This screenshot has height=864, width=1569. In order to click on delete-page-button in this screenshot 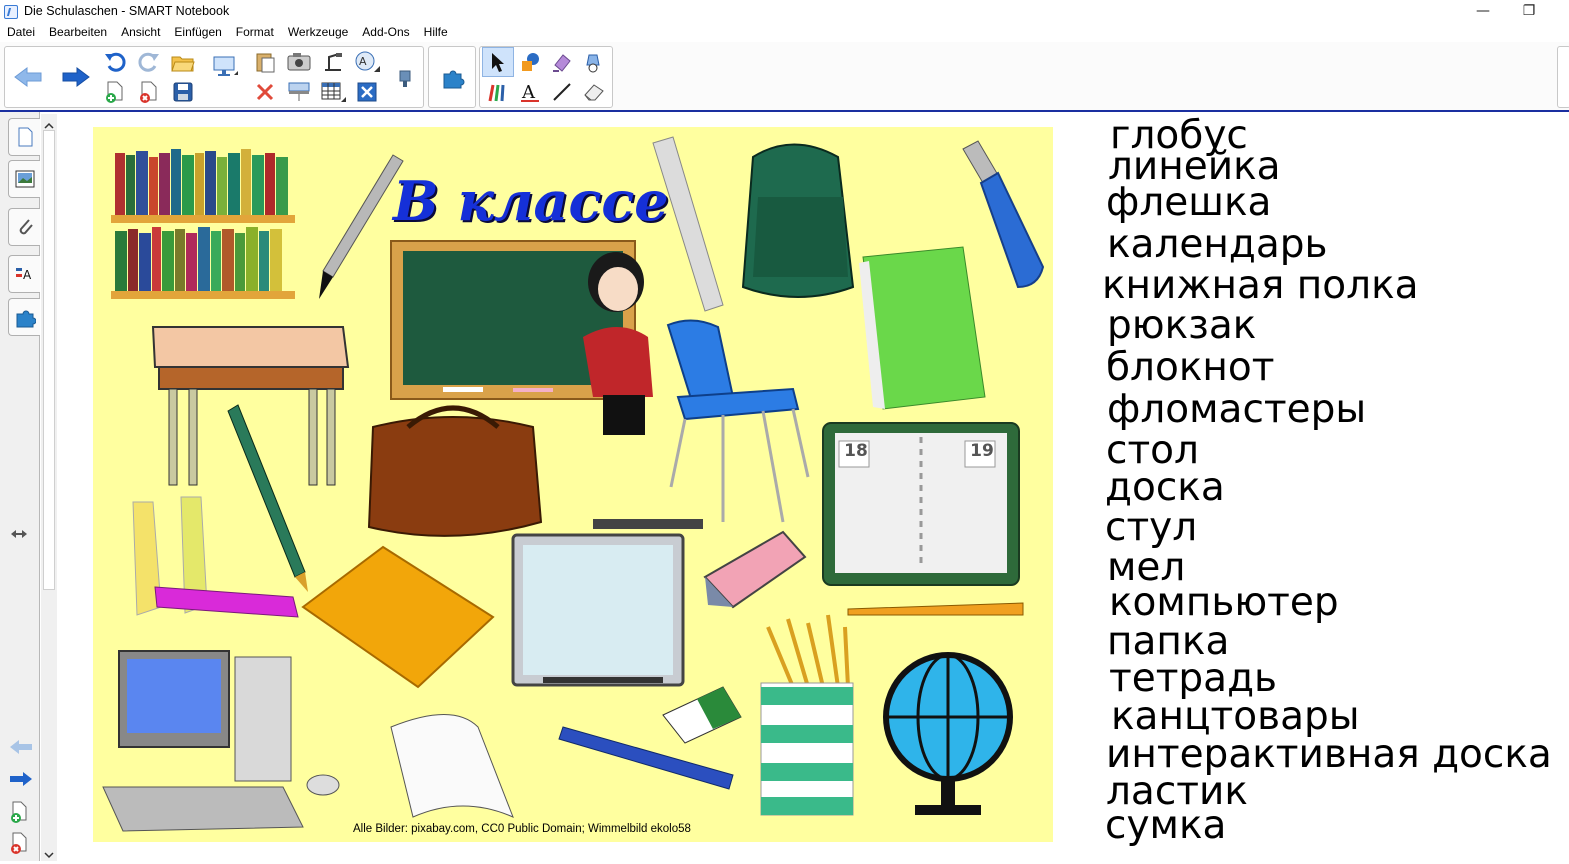, I will do `click(149, 92)`.